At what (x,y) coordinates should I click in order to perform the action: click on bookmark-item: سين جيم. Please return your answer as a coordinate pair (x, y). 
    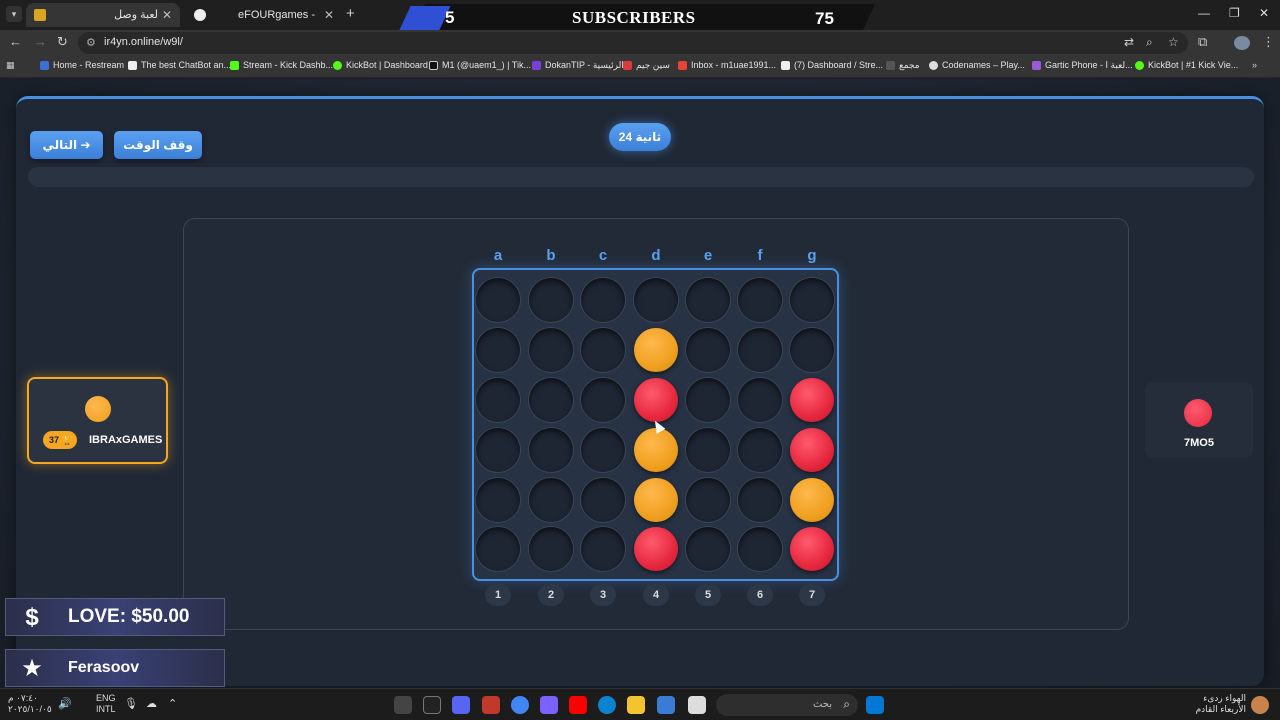
    Looking at the image, I should click on (646, 65).